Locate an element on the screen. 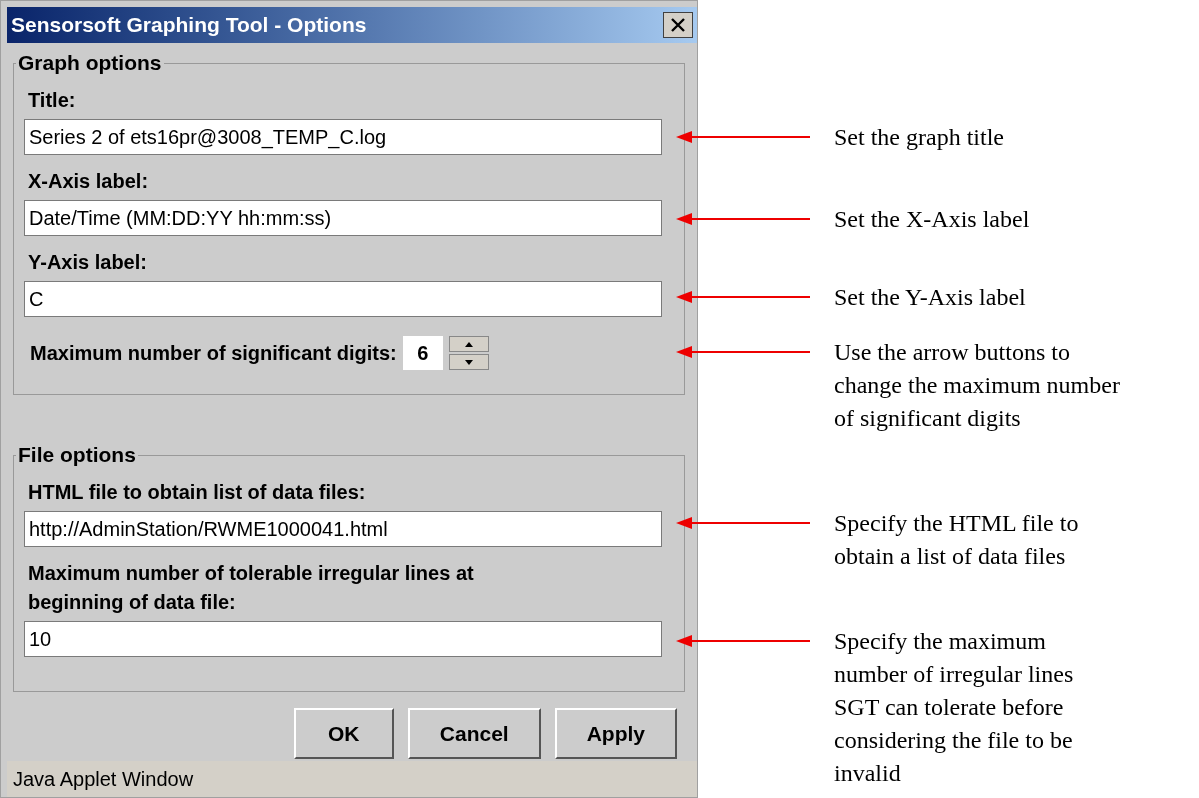 Image resolution: width=1199 pixels, height=798 pixels. status-text: Java Applet Window is located at coordinates (103, 779).